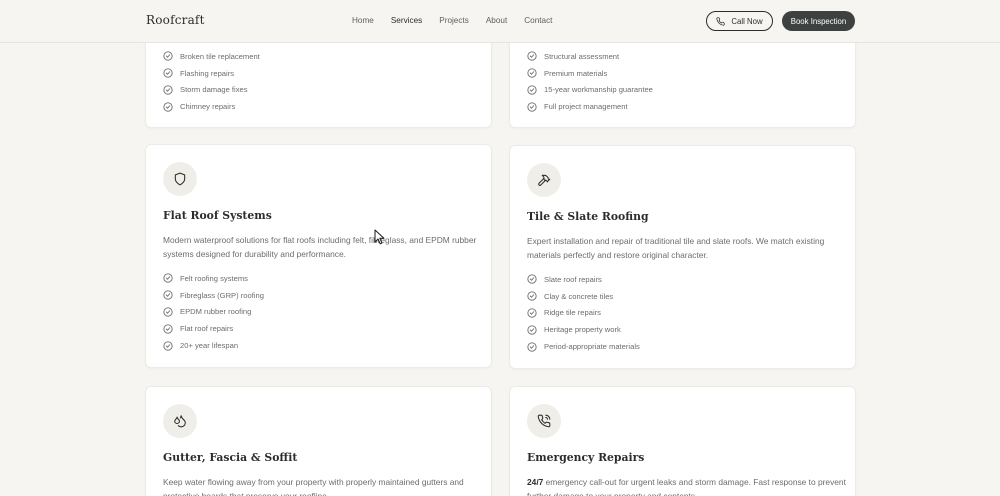 The height and width of the screenshot is (496, 1000). I want to click on nav-link-home: Home, so click(363, 20).